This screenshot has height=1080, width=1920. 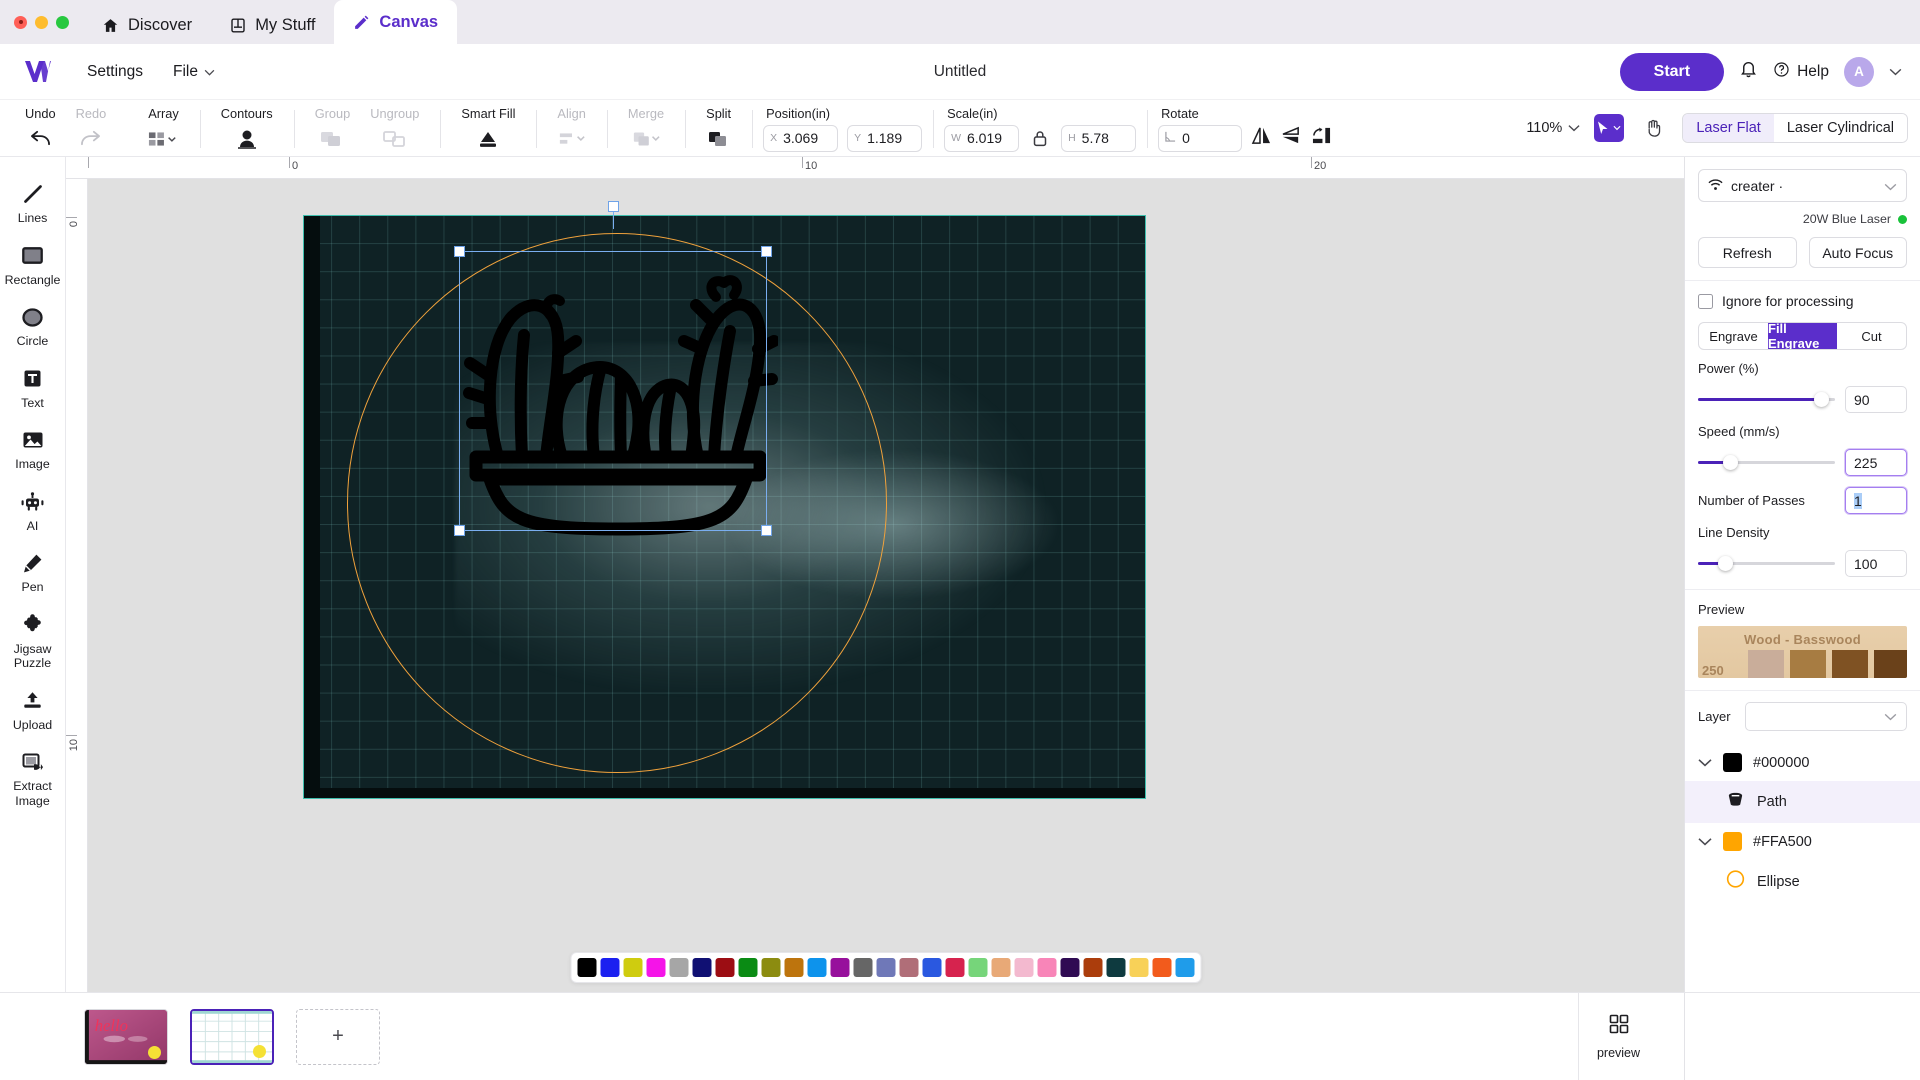 I want to click on selection-handle-bottom-left, so click(x=459, y=530).